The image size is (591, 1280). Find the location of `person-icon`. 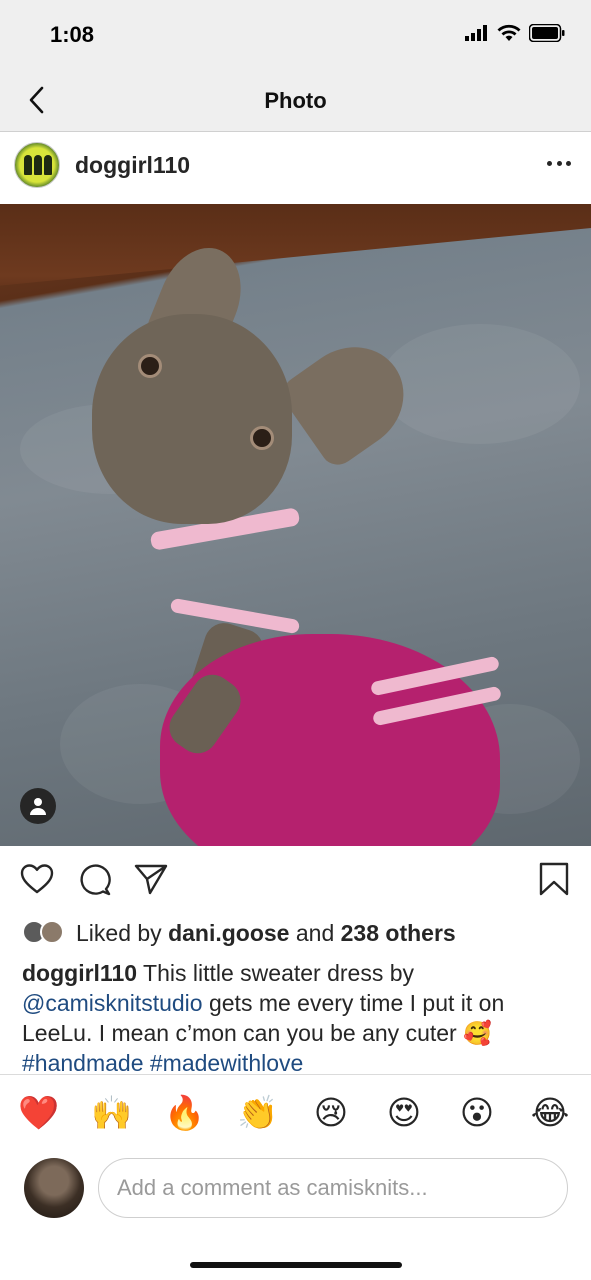

person-icon is located at coordinates (38, 806).